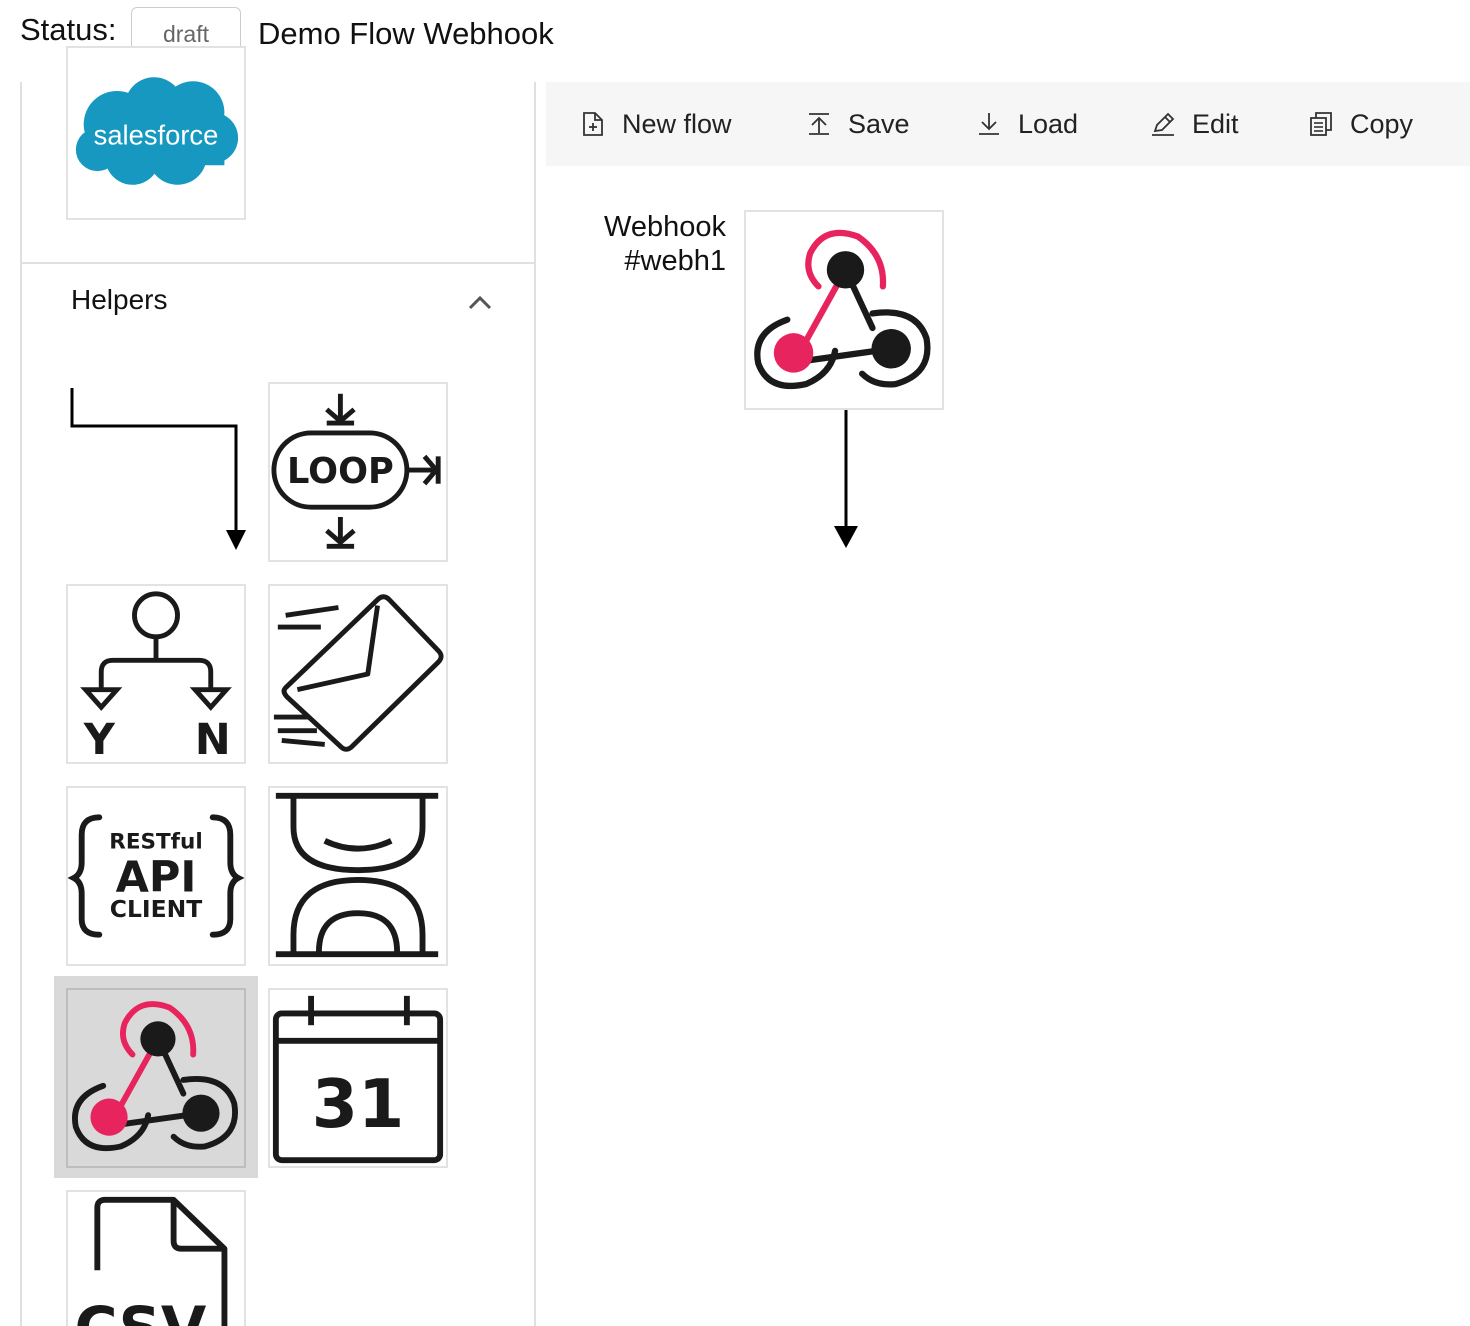  I want to click on node-label-line1: Webhook, so click(665, 227).